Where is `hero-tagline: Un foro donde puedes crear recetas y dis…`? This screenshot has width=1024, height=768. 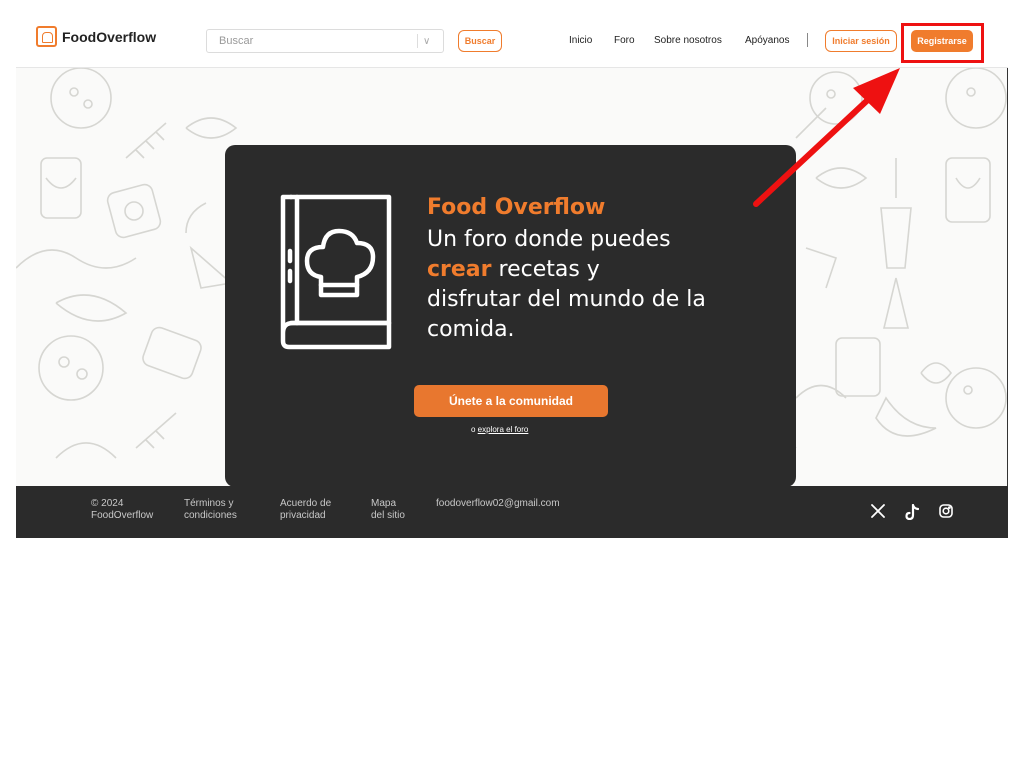
hero-tagline: Un foro donde puedes crear recetas y dis… is located at coordinates (592, 285).